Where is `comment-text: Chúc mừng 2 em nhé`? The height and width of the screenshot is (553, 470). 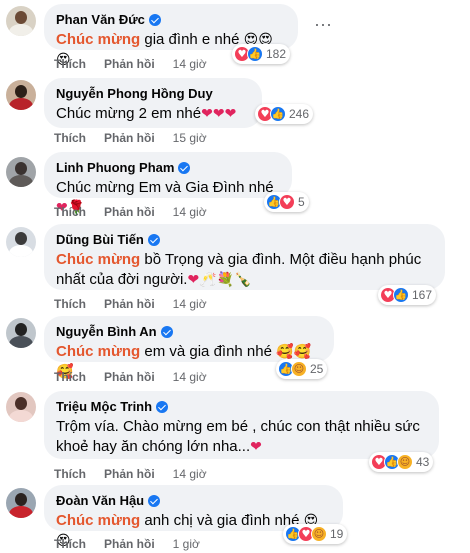
comment-text: Chúc mừng 2 em nhé is located at coordinates (129, 113).